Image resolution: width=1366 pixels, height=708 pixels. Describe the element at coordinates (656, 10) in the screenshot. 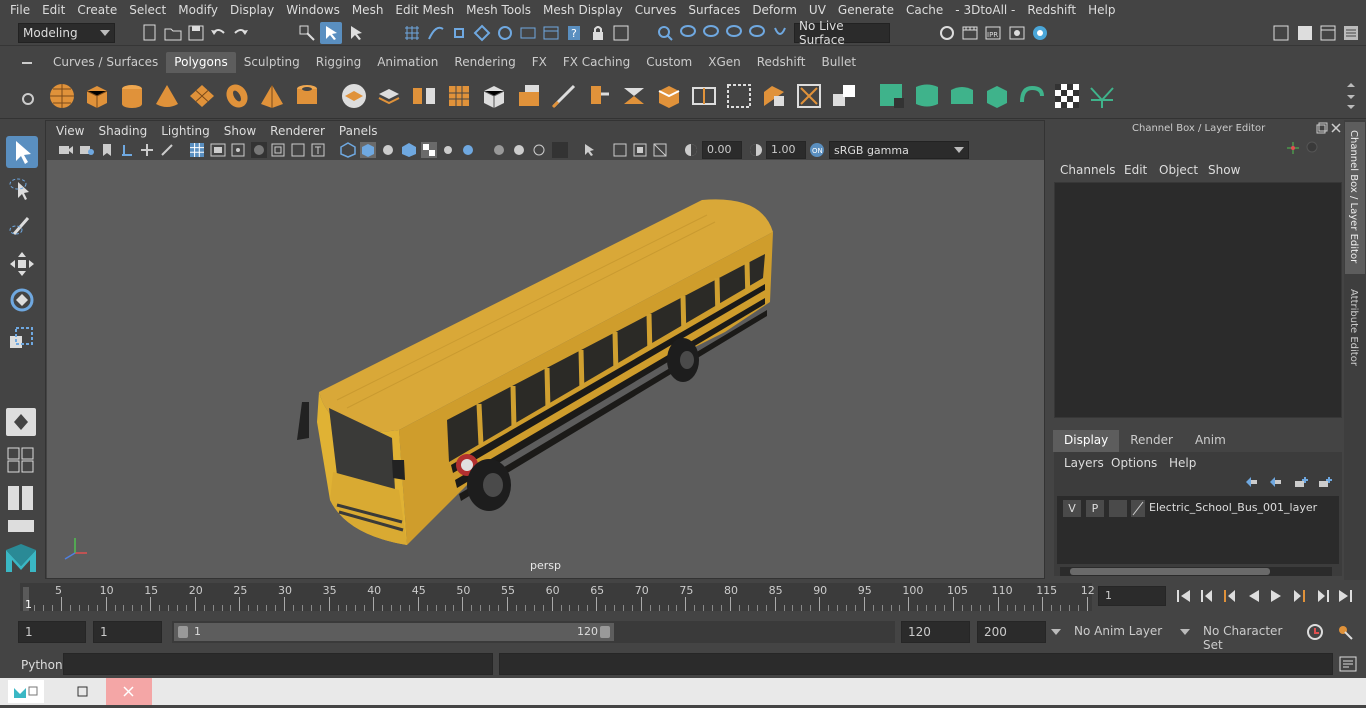

I see `menu-curves: Curves` at that location.